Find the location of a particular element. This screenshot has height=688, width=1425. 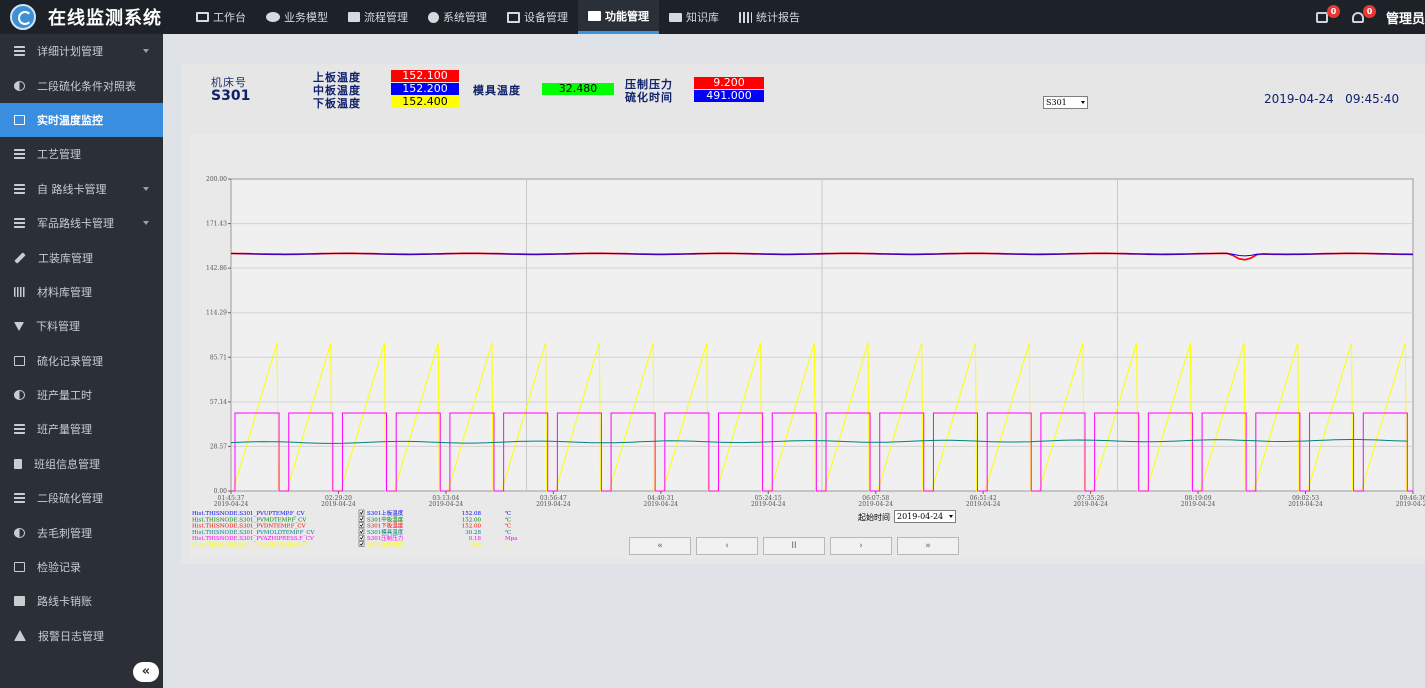

bar-chart-icon is located at coordinates (745, 17).